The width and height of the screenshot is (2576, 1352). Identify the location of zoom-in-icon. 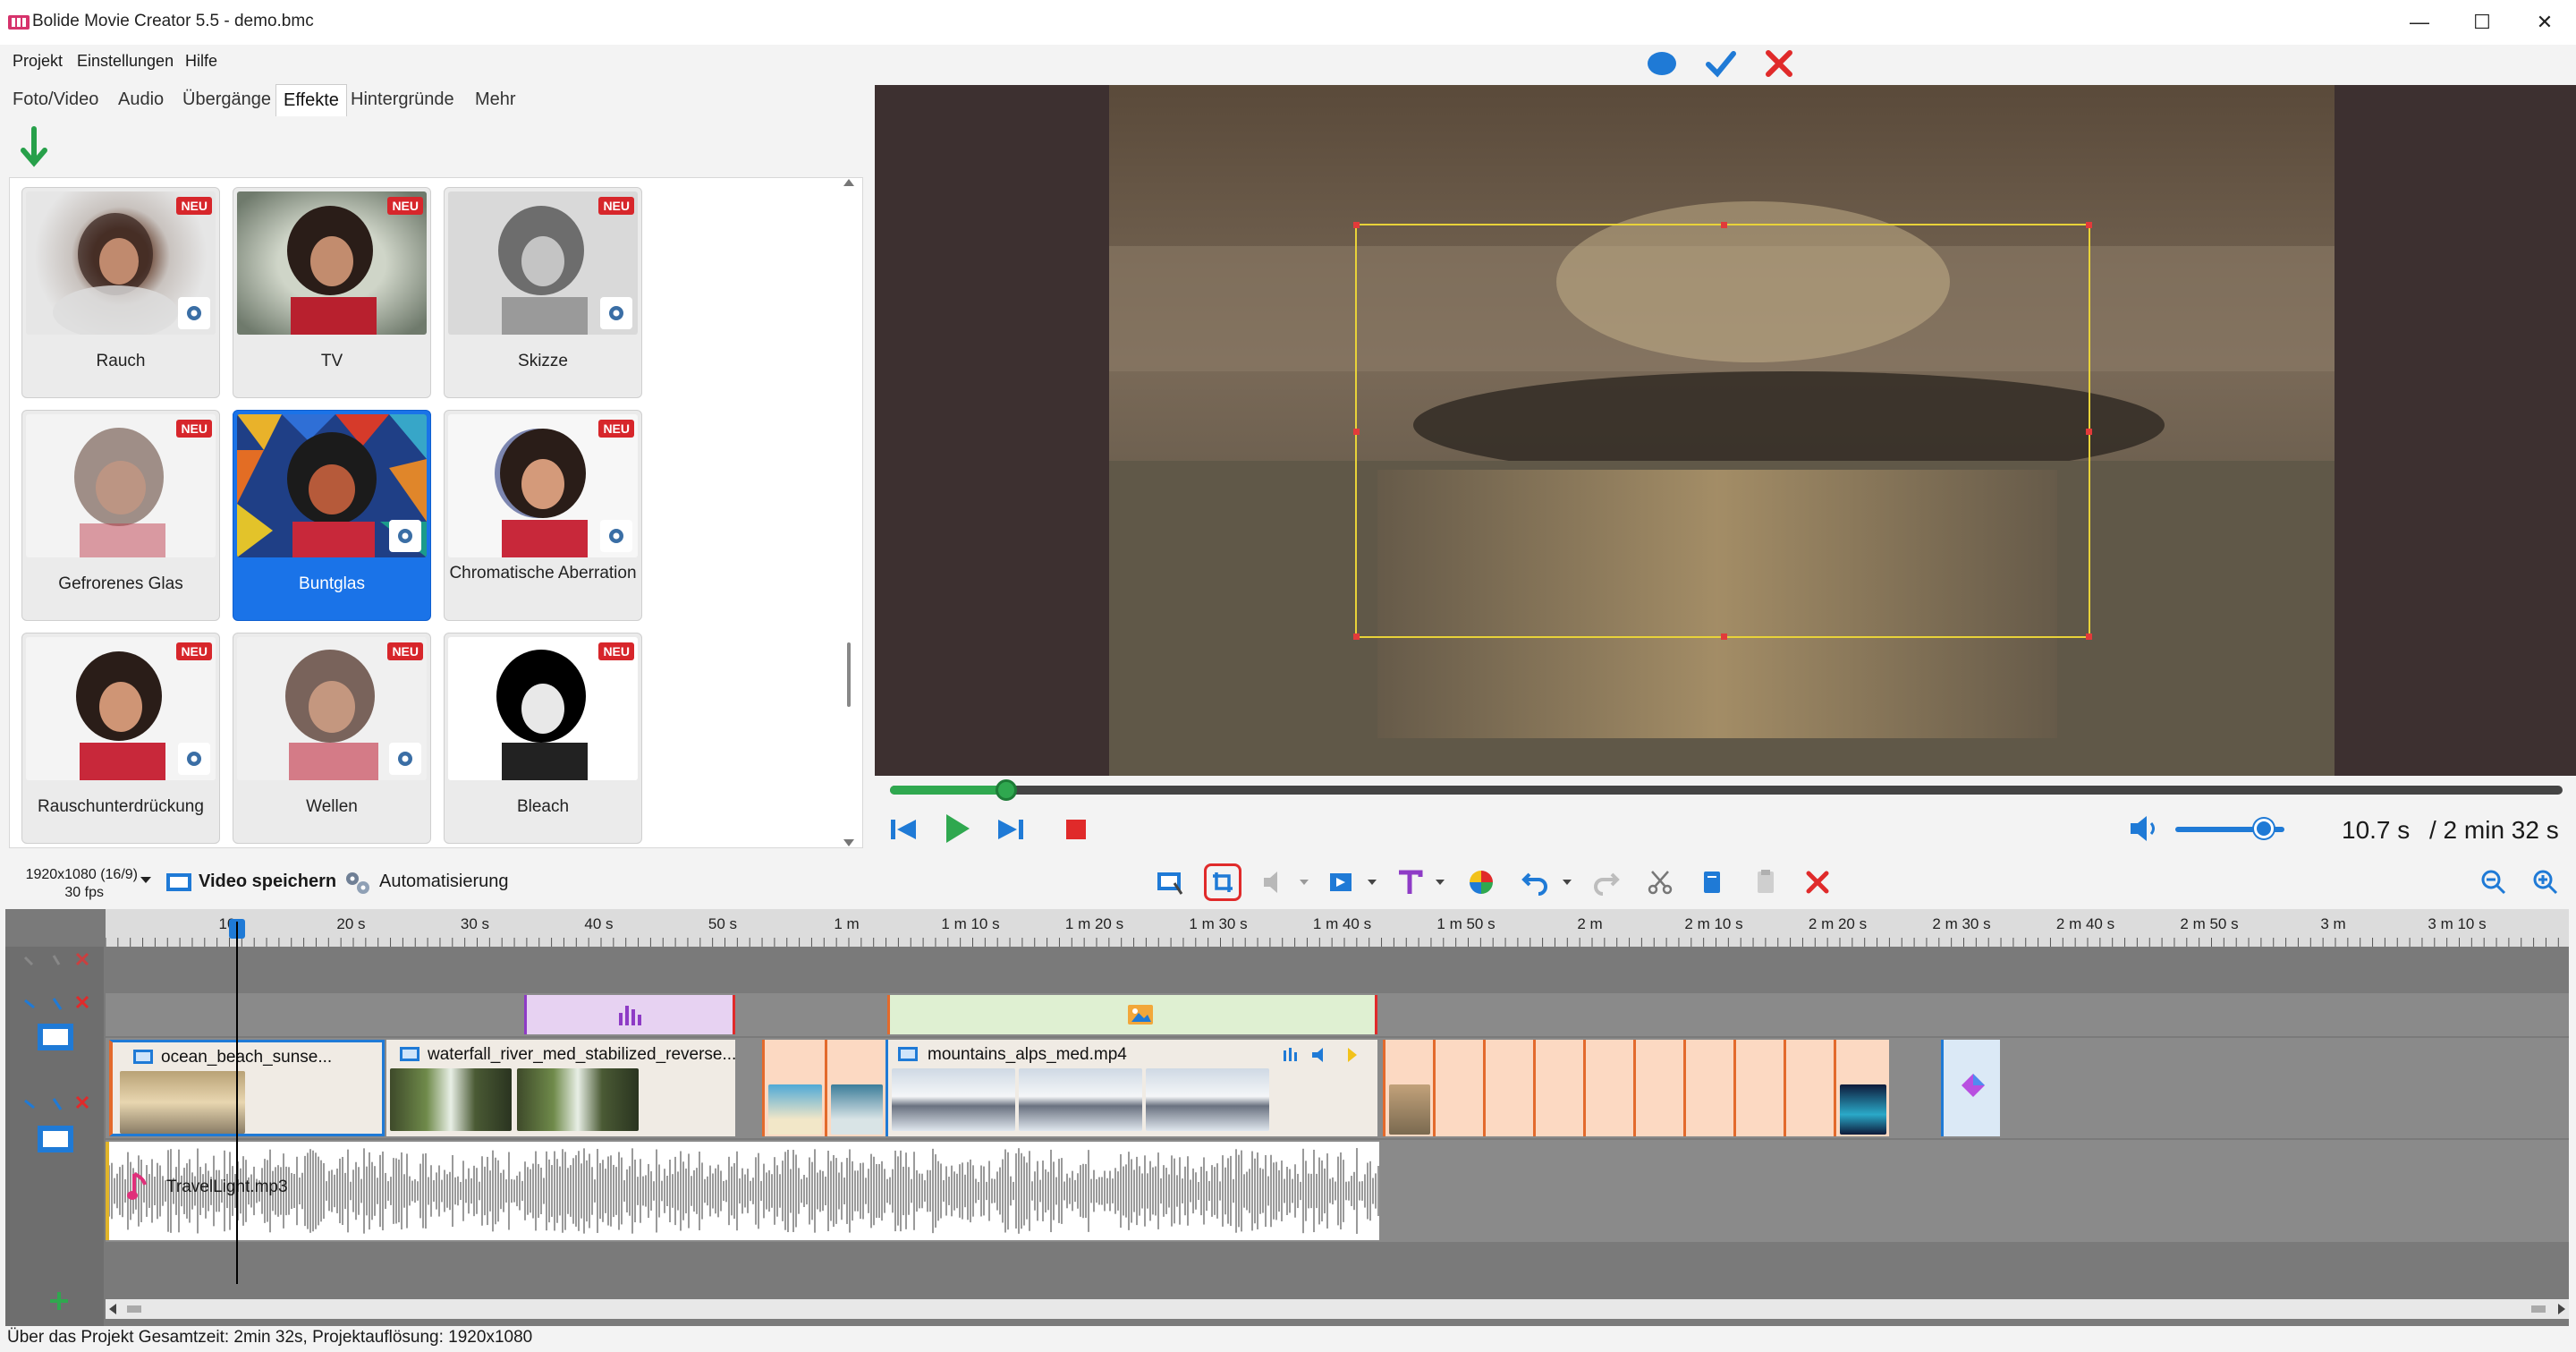
(2545, 882).